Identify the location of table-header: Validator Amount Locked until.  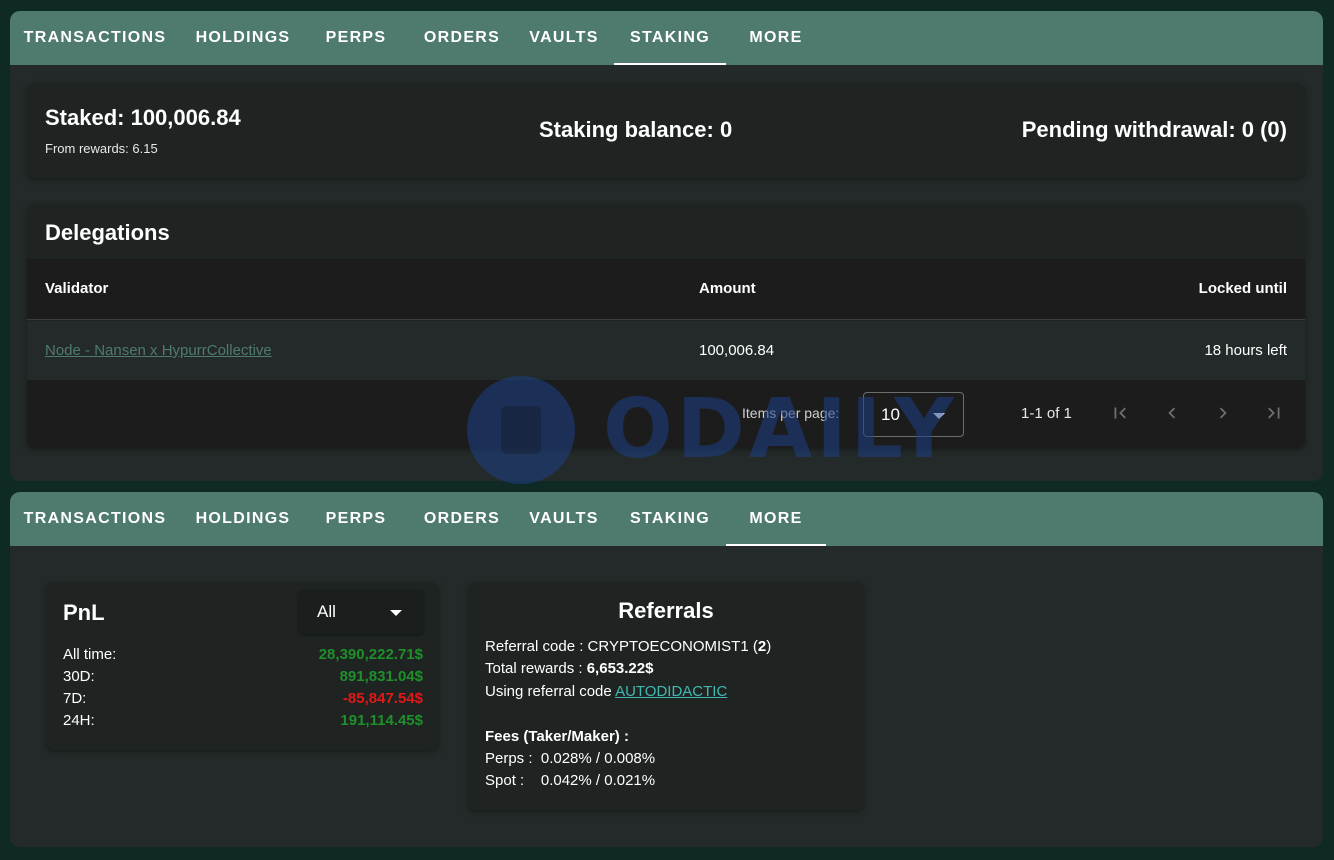
(666, 289).